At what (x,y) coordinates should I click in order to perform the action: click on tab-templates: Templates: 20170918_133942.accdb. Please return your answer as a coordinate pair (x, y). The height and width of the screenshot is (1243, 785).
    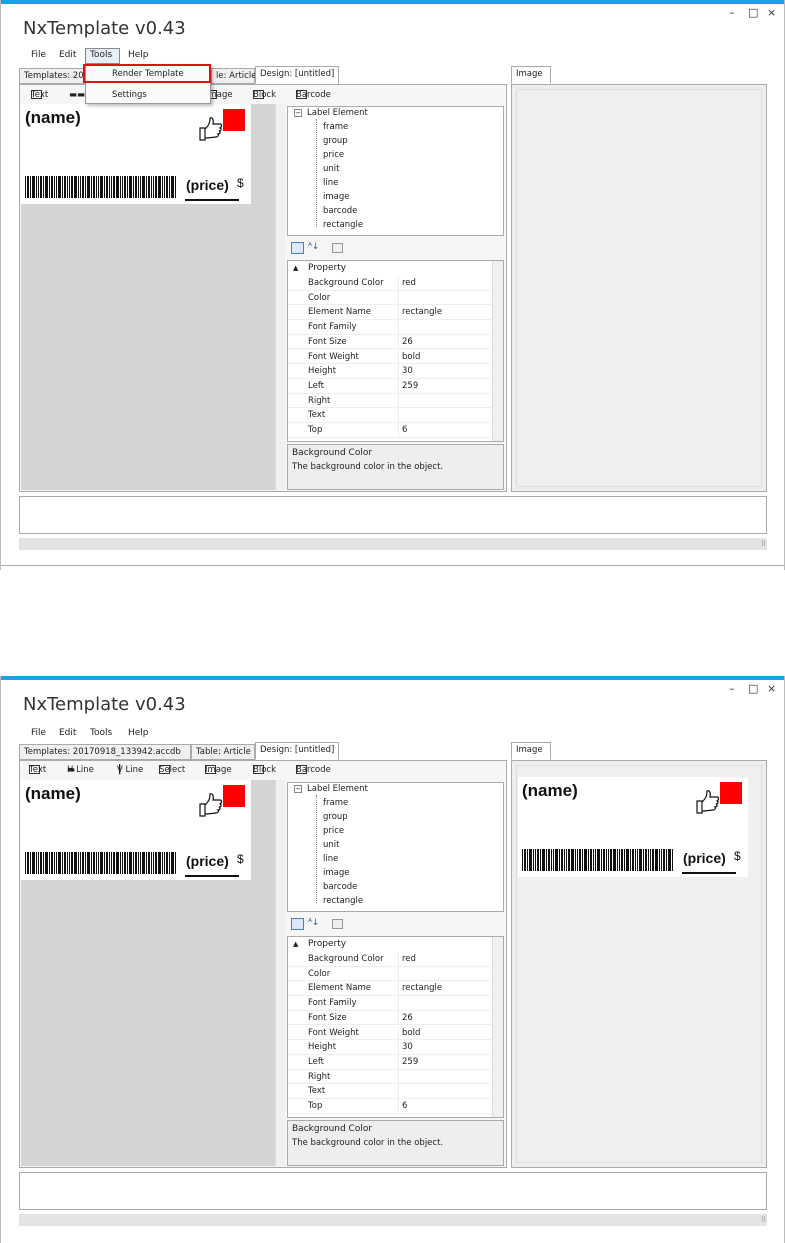
    Looking at the image, I should click on (105, 752).